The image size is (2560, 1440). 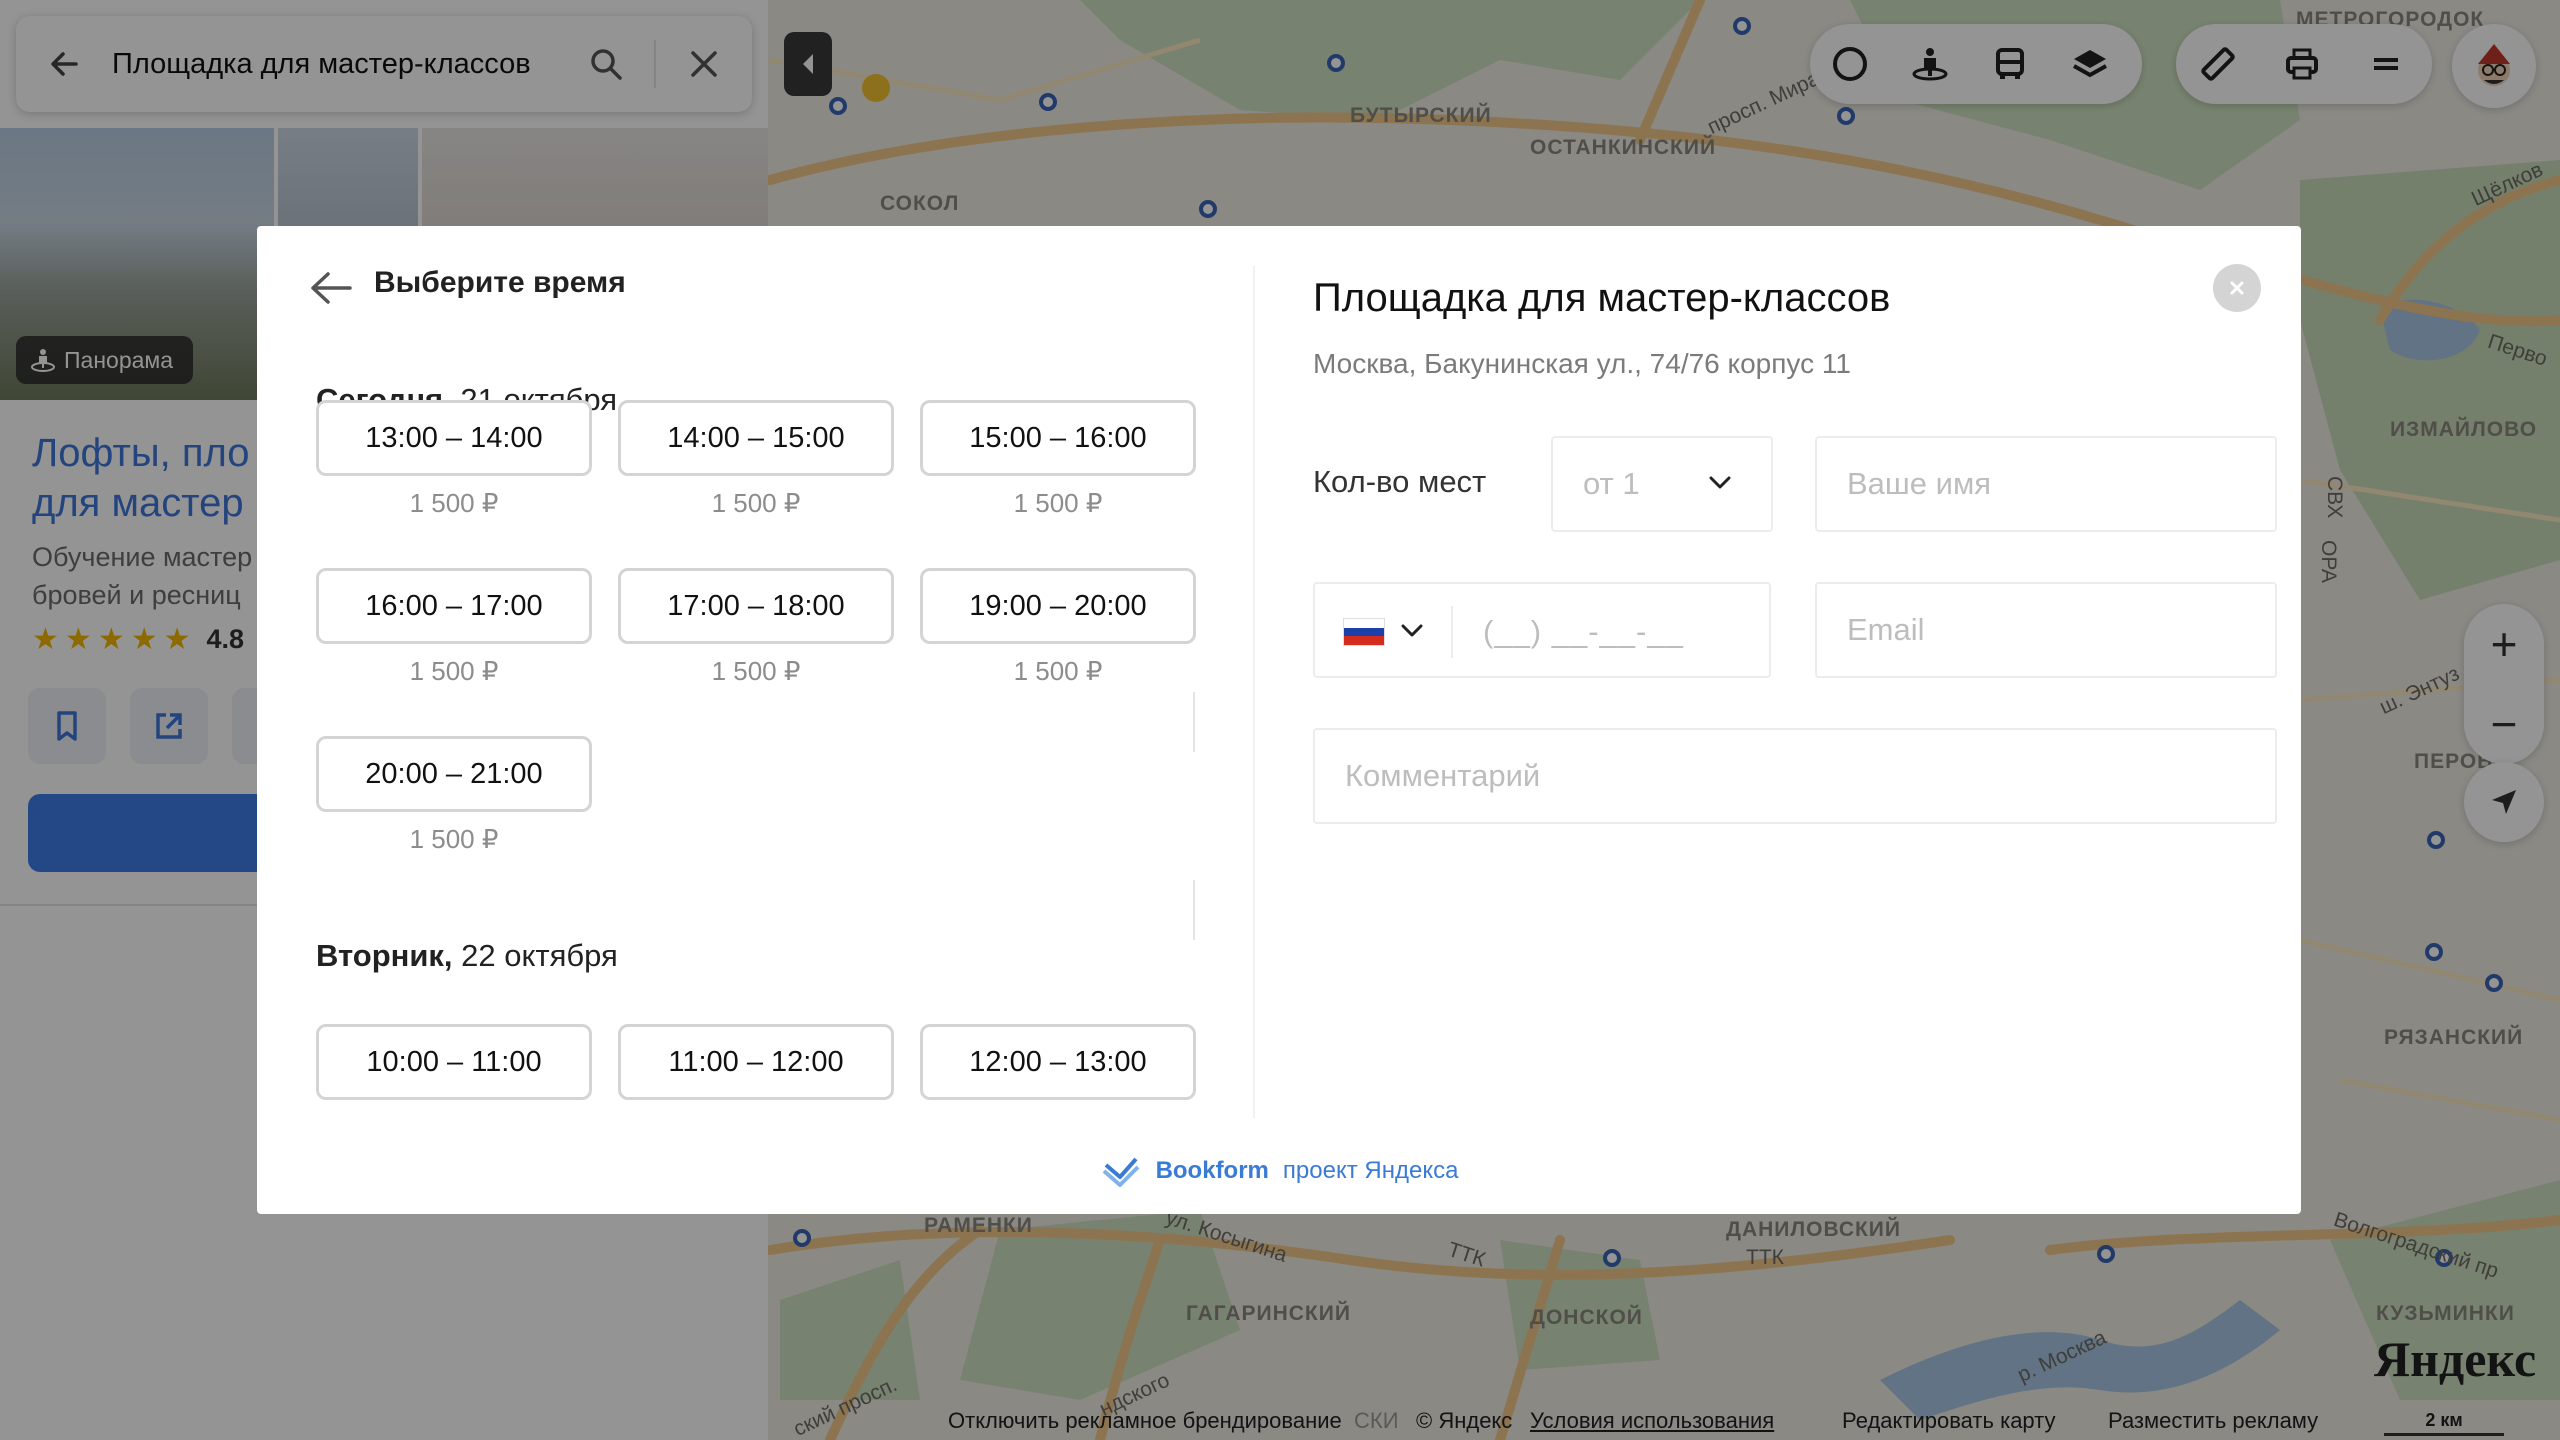 What do you see at coordinates (1582, 363) in the screenshot?
I see `venue-address: Москва, Бакунинская ул., 74/76 корпус 11` at bounding box center [1582, 363].